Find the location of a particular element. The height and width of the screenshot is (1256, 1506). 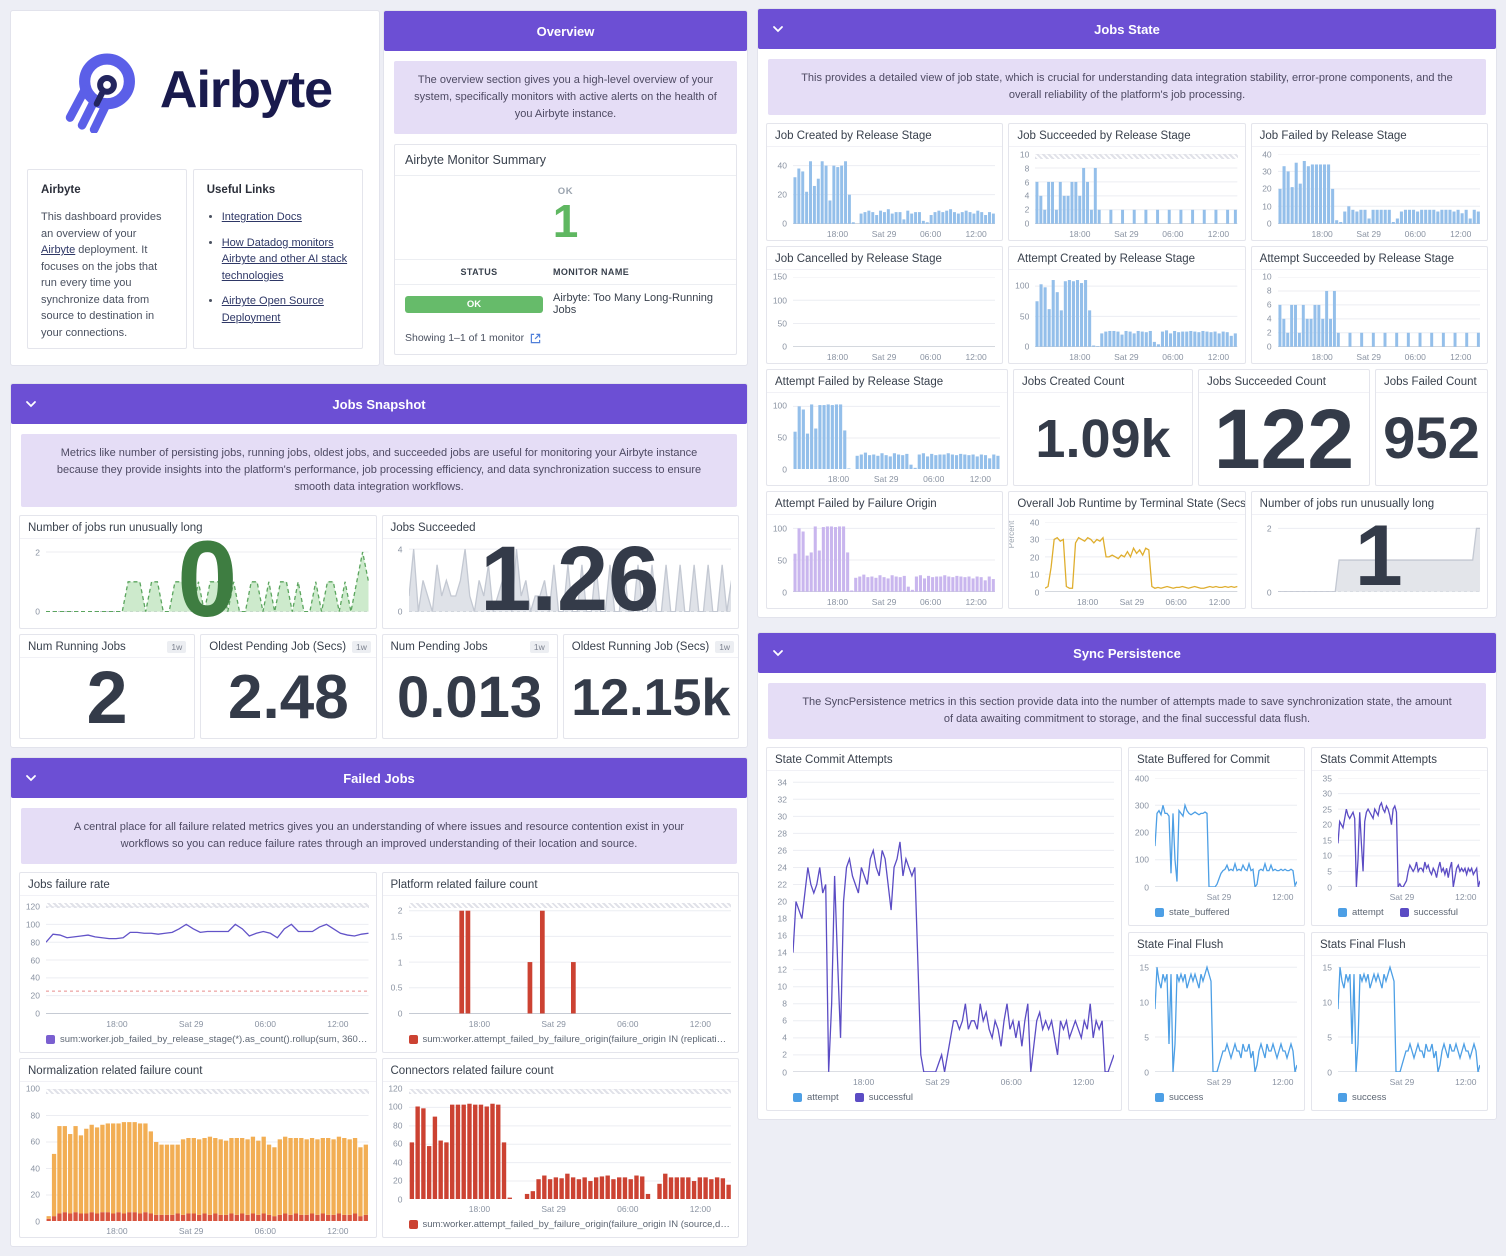

num-pending-jobs-value: 0.013 is located at coordinates (470, 697).